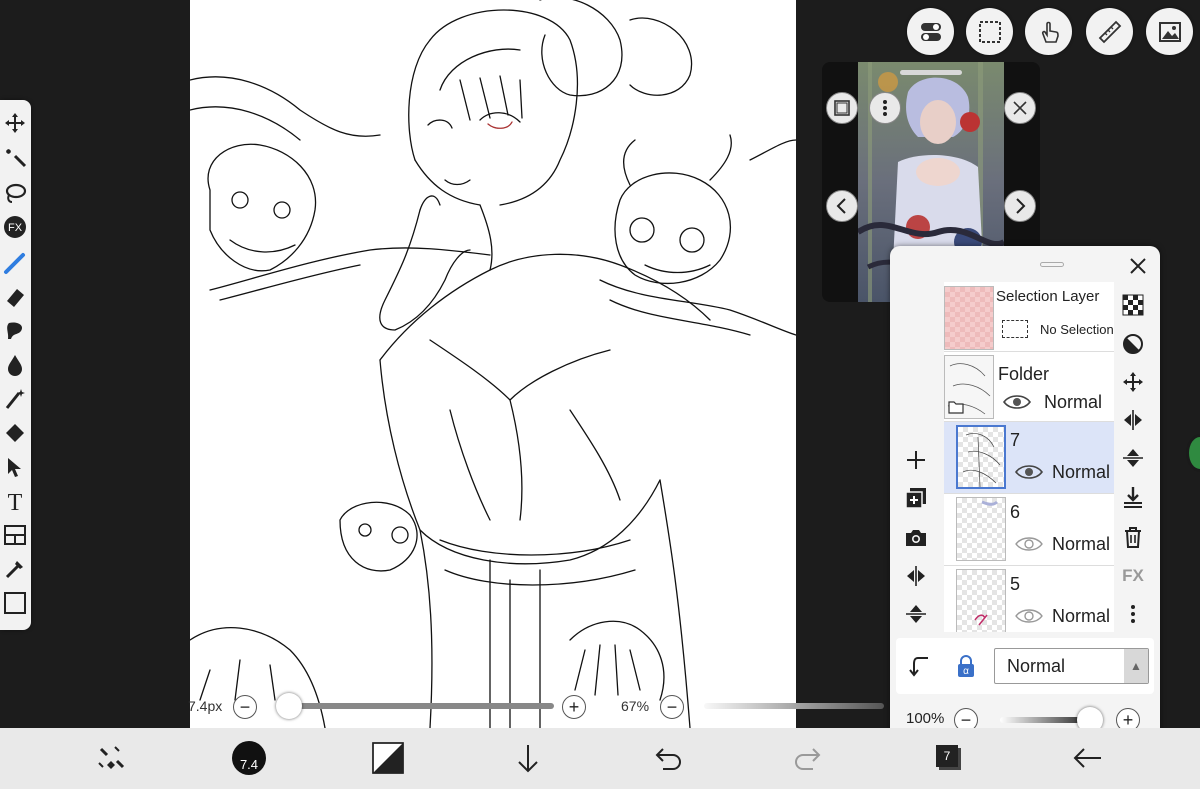 Image resolution: width=1200 pixels, height=789 pixels. I want to click on panel-close-button, so click(1138, 266).